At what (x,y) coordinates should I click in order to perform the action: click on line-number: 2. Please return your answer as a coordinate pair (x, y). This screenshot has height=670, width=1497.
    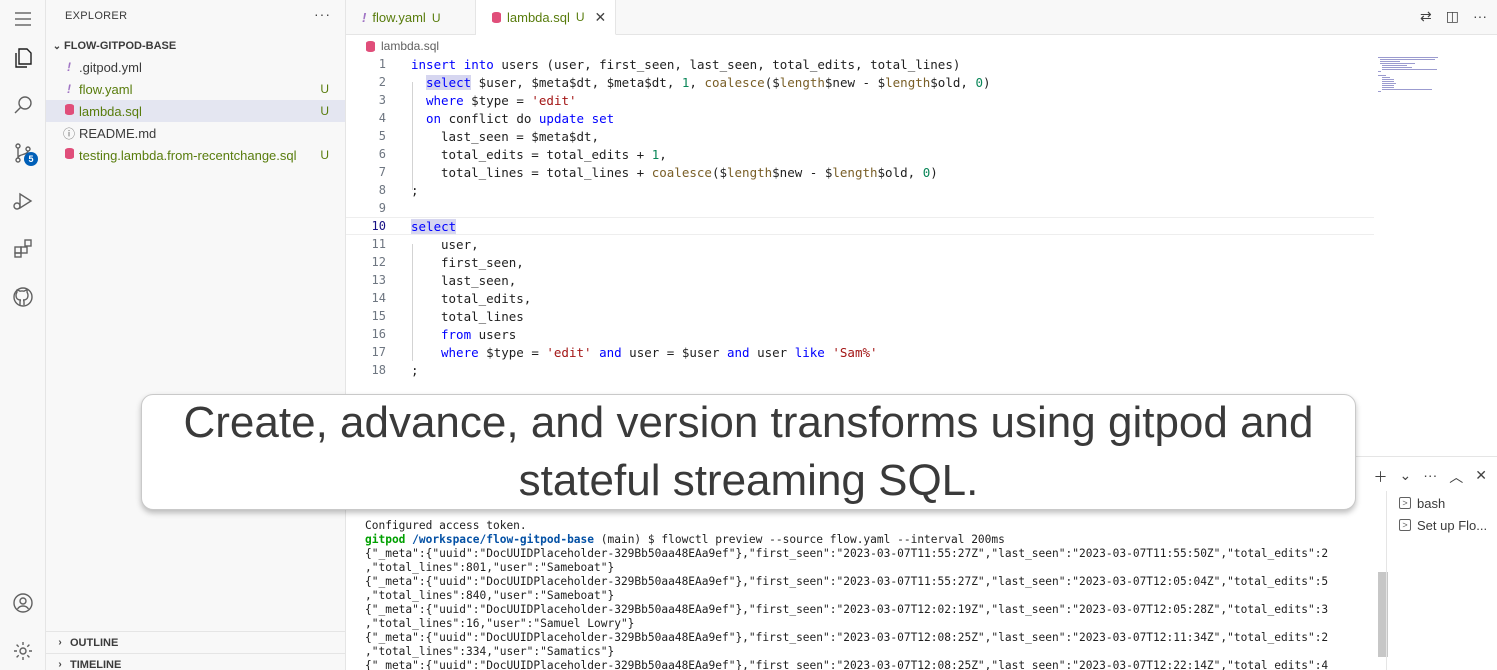
    Looking at the image, I should click on (382, 82).